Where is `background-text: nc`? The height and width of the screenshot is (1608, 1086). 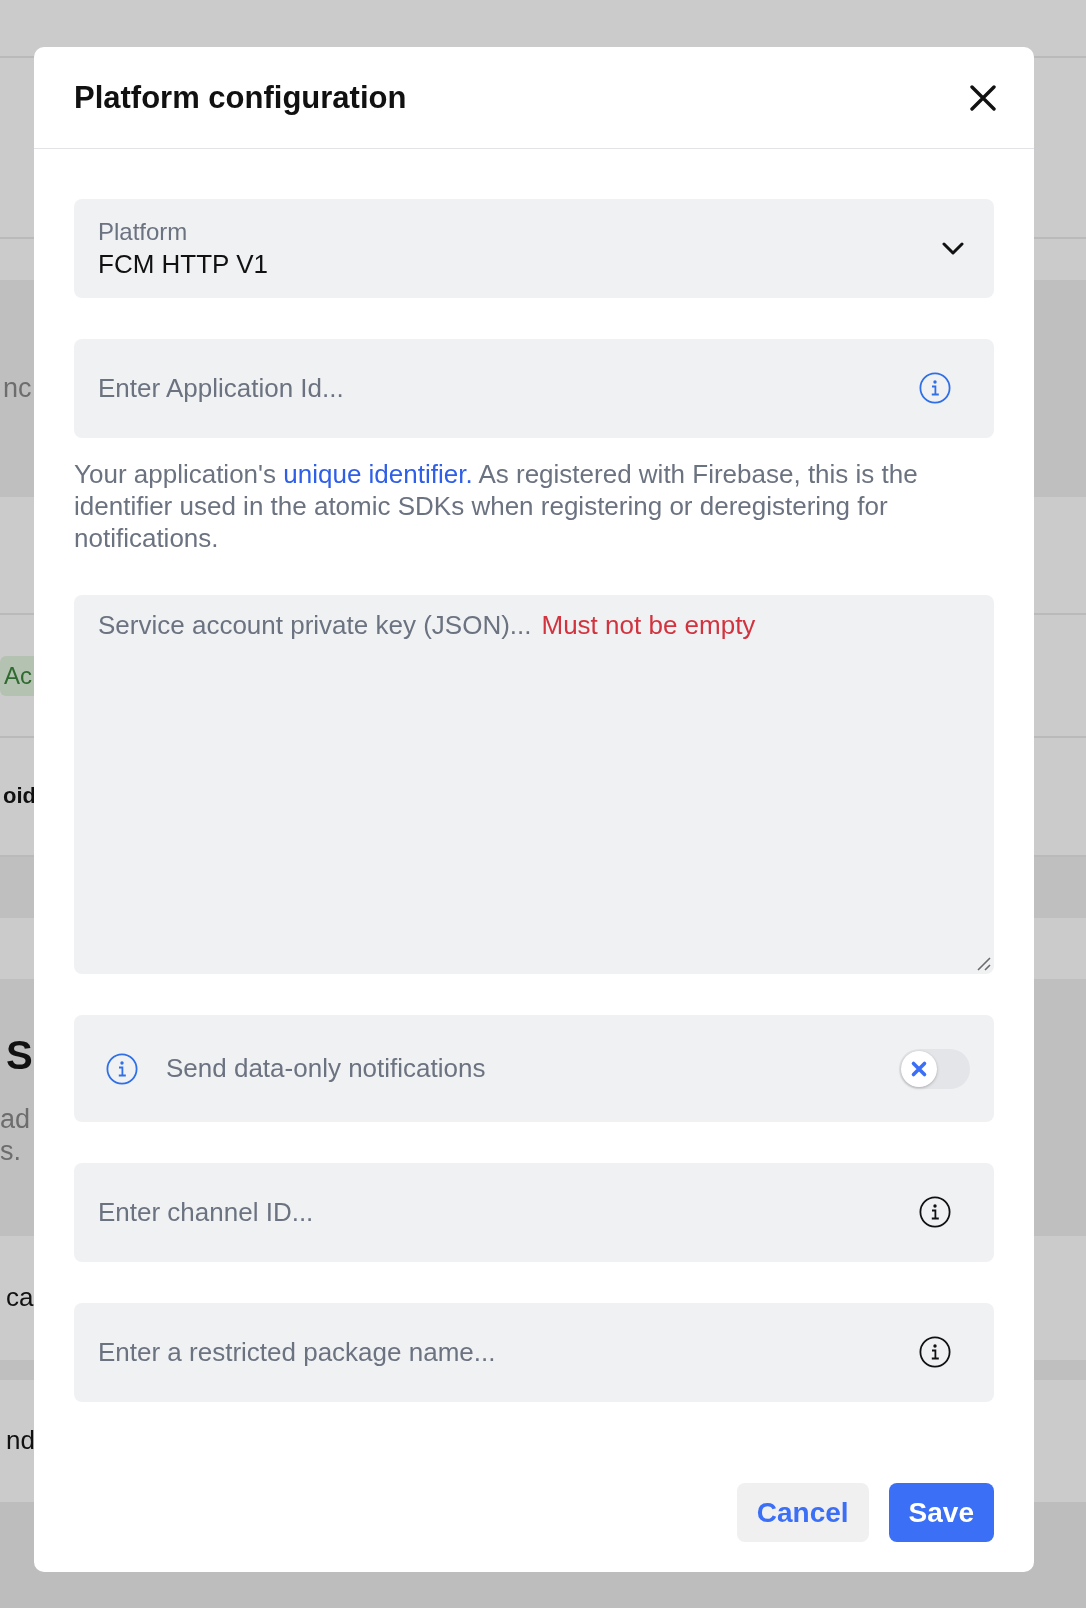 background-text: nc is located at coordinates (17, 388).